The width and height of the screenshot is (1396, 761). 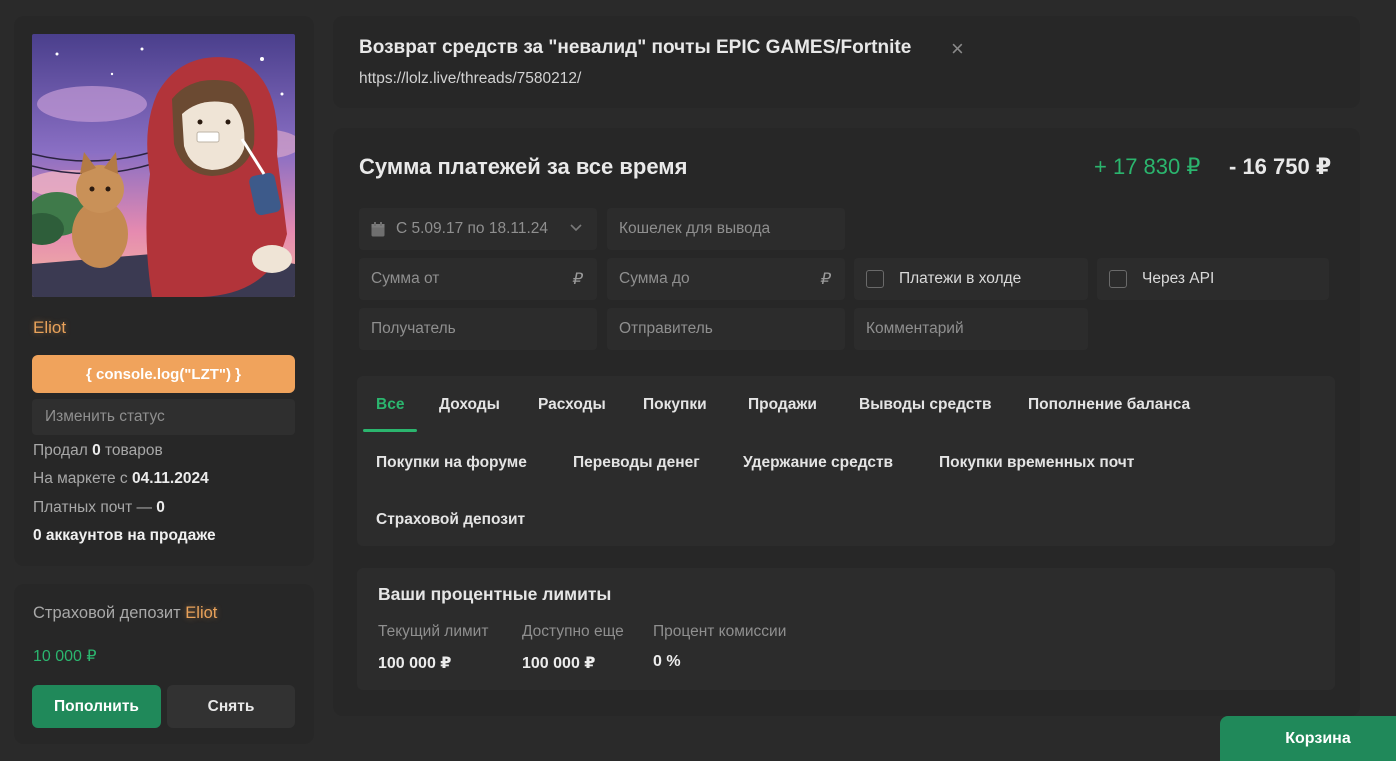 I want to click on date-range-picker: С 5.09.17 по 18.11.24, so click(x=478, y=229).